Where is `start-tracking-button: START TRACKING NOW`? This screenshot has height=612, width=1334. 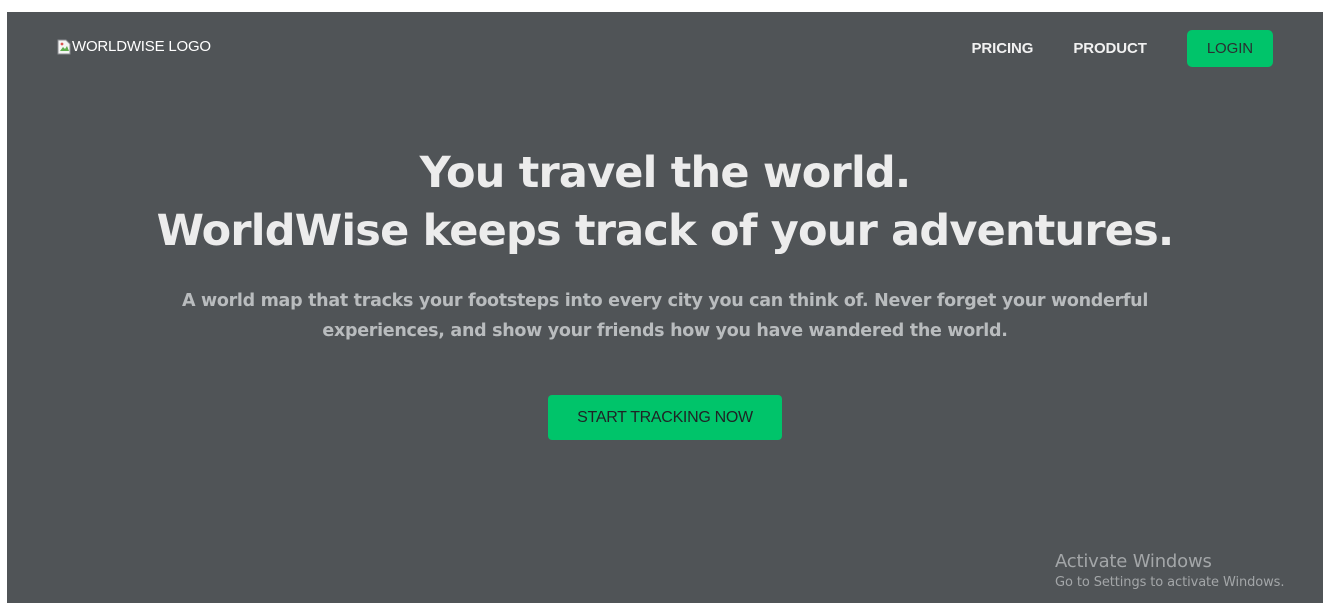 start-tracking-button: START TRACKING NOW is located at coordinates (665, 417).